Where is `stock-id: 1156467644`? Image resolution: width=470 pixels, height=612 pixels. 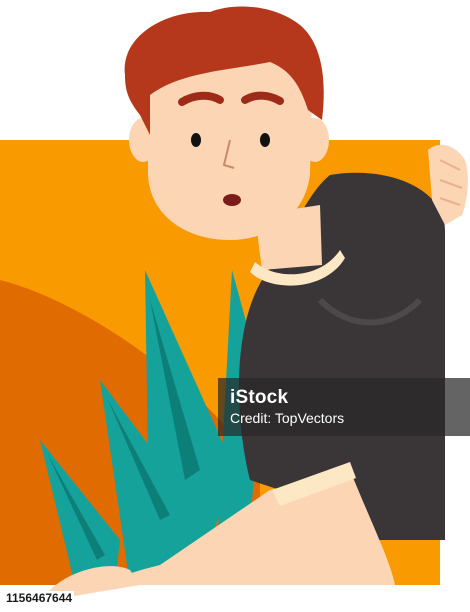
stock-id: 1156467644 is located at coordinates (39, 598).